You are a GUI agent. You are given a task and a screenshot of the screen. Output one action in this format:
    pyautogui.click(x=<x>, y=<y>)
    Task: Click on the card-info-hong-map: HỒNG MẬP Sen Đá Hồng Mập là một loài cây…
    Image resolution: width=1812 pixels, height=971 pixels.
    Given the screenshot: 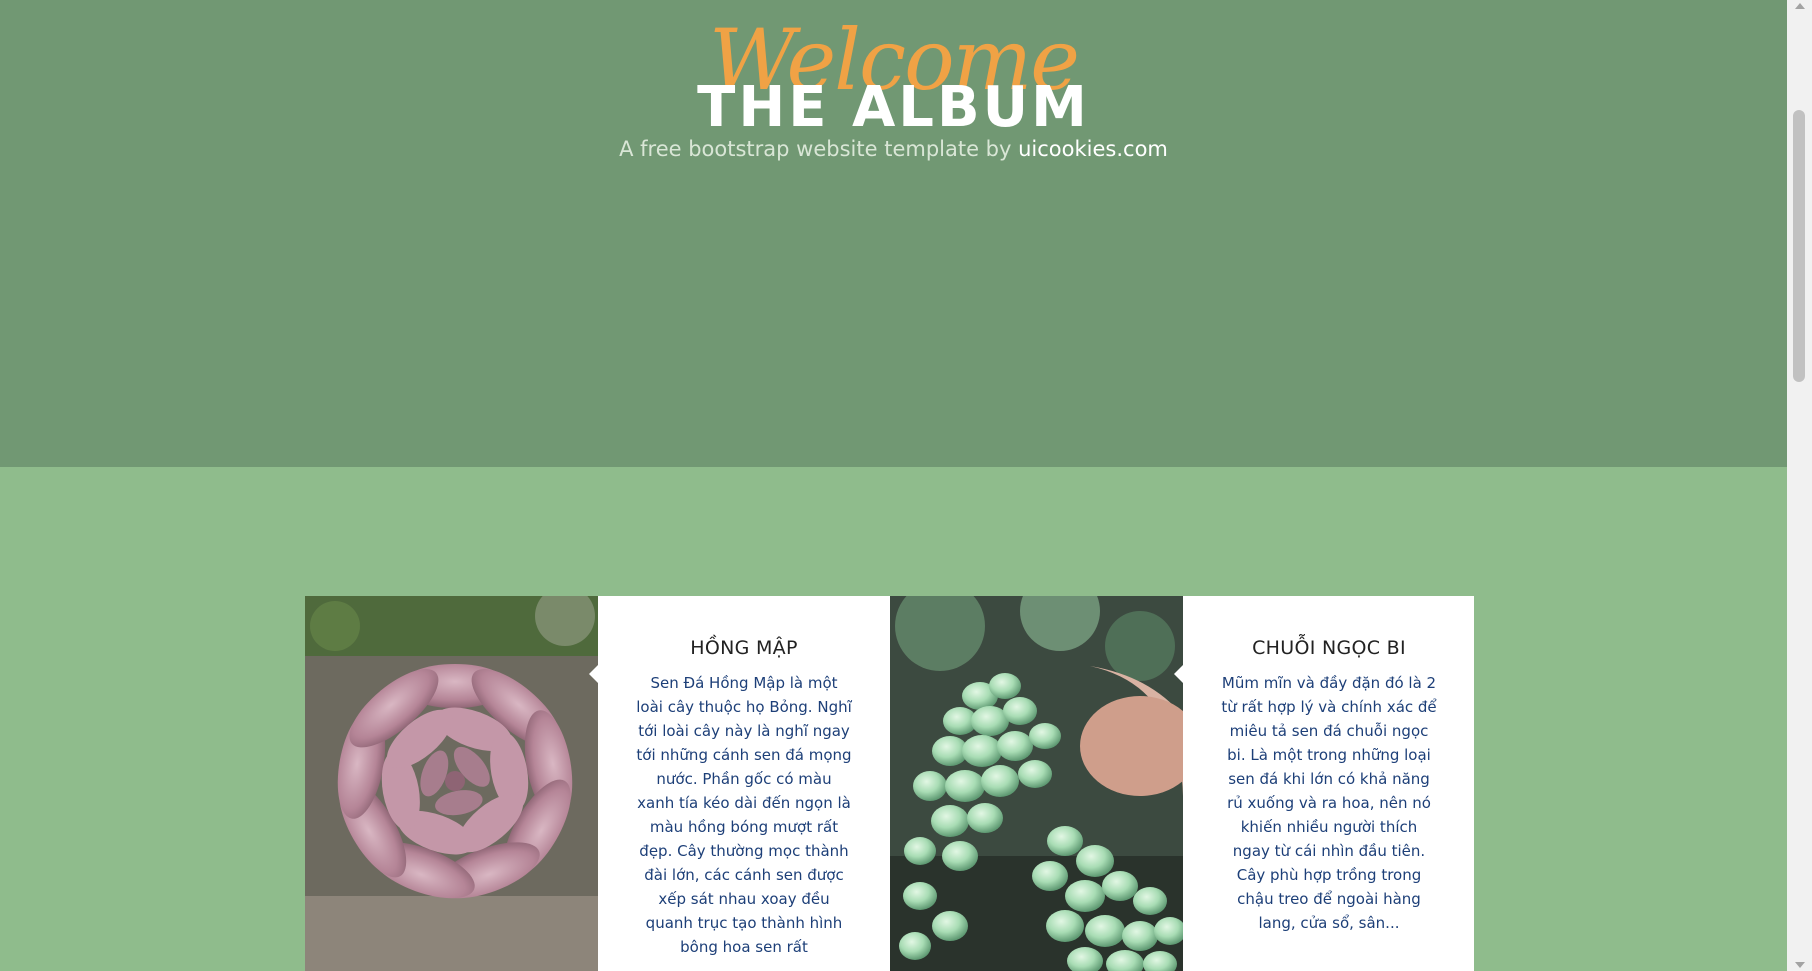 What is the action you would take?
    pyautogui.click(x=739, y=783)
    